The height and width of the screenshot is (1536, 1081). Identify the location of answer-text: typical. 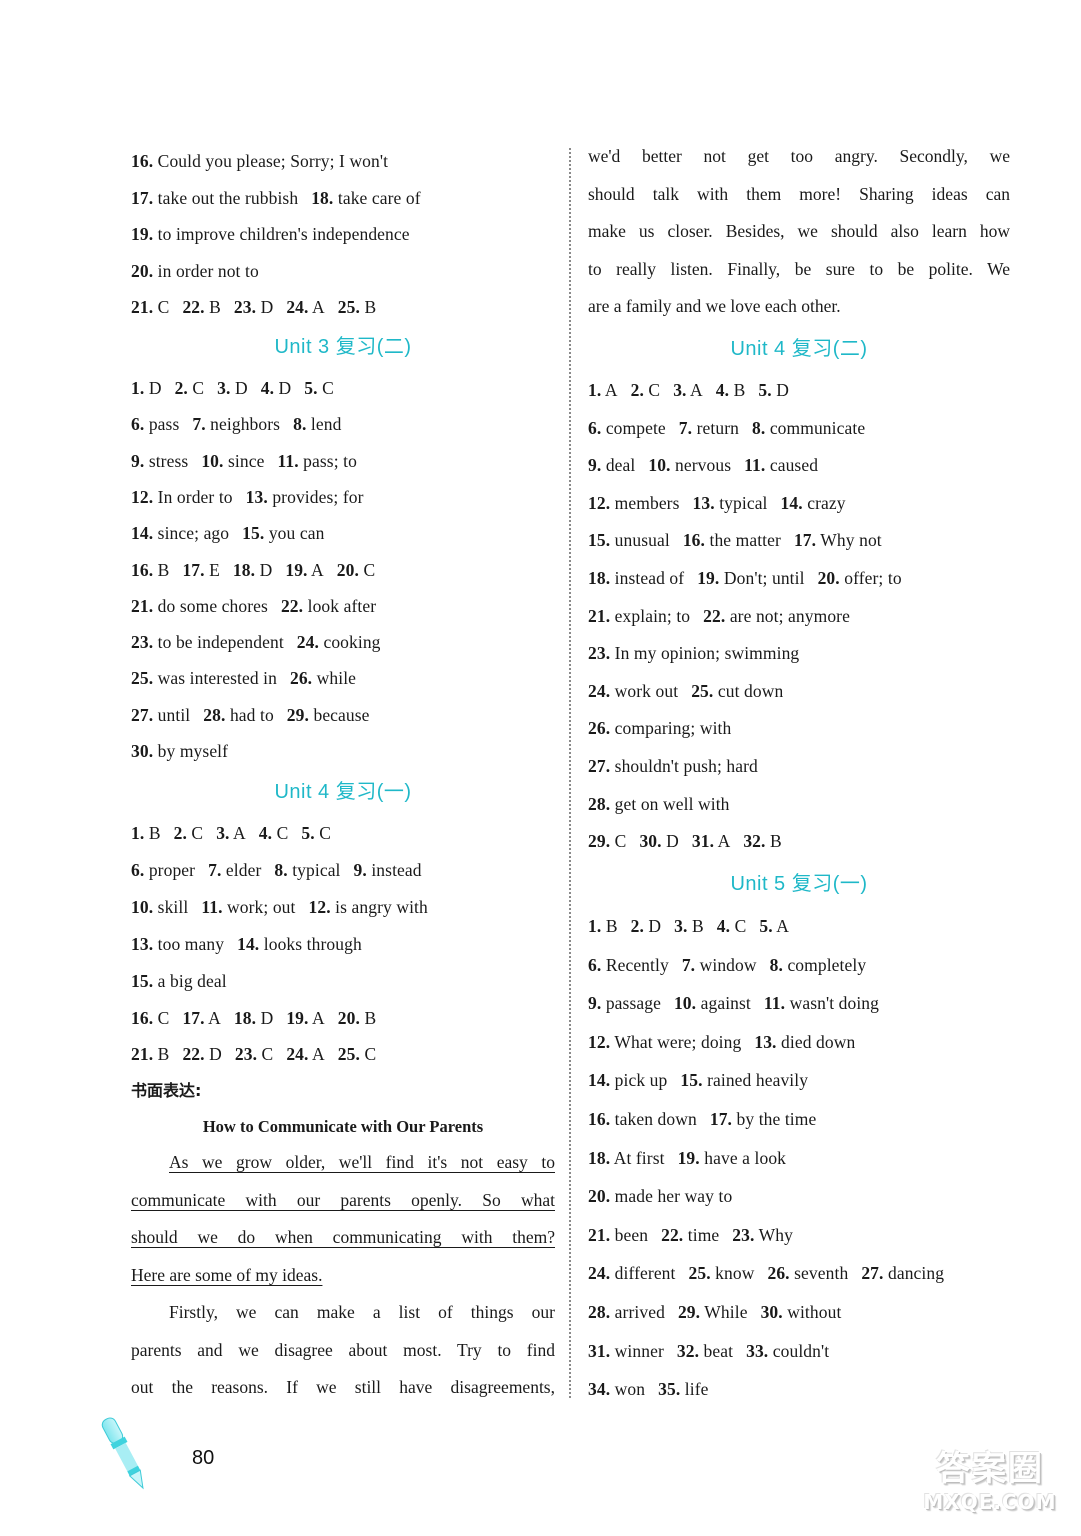
(743, 502).